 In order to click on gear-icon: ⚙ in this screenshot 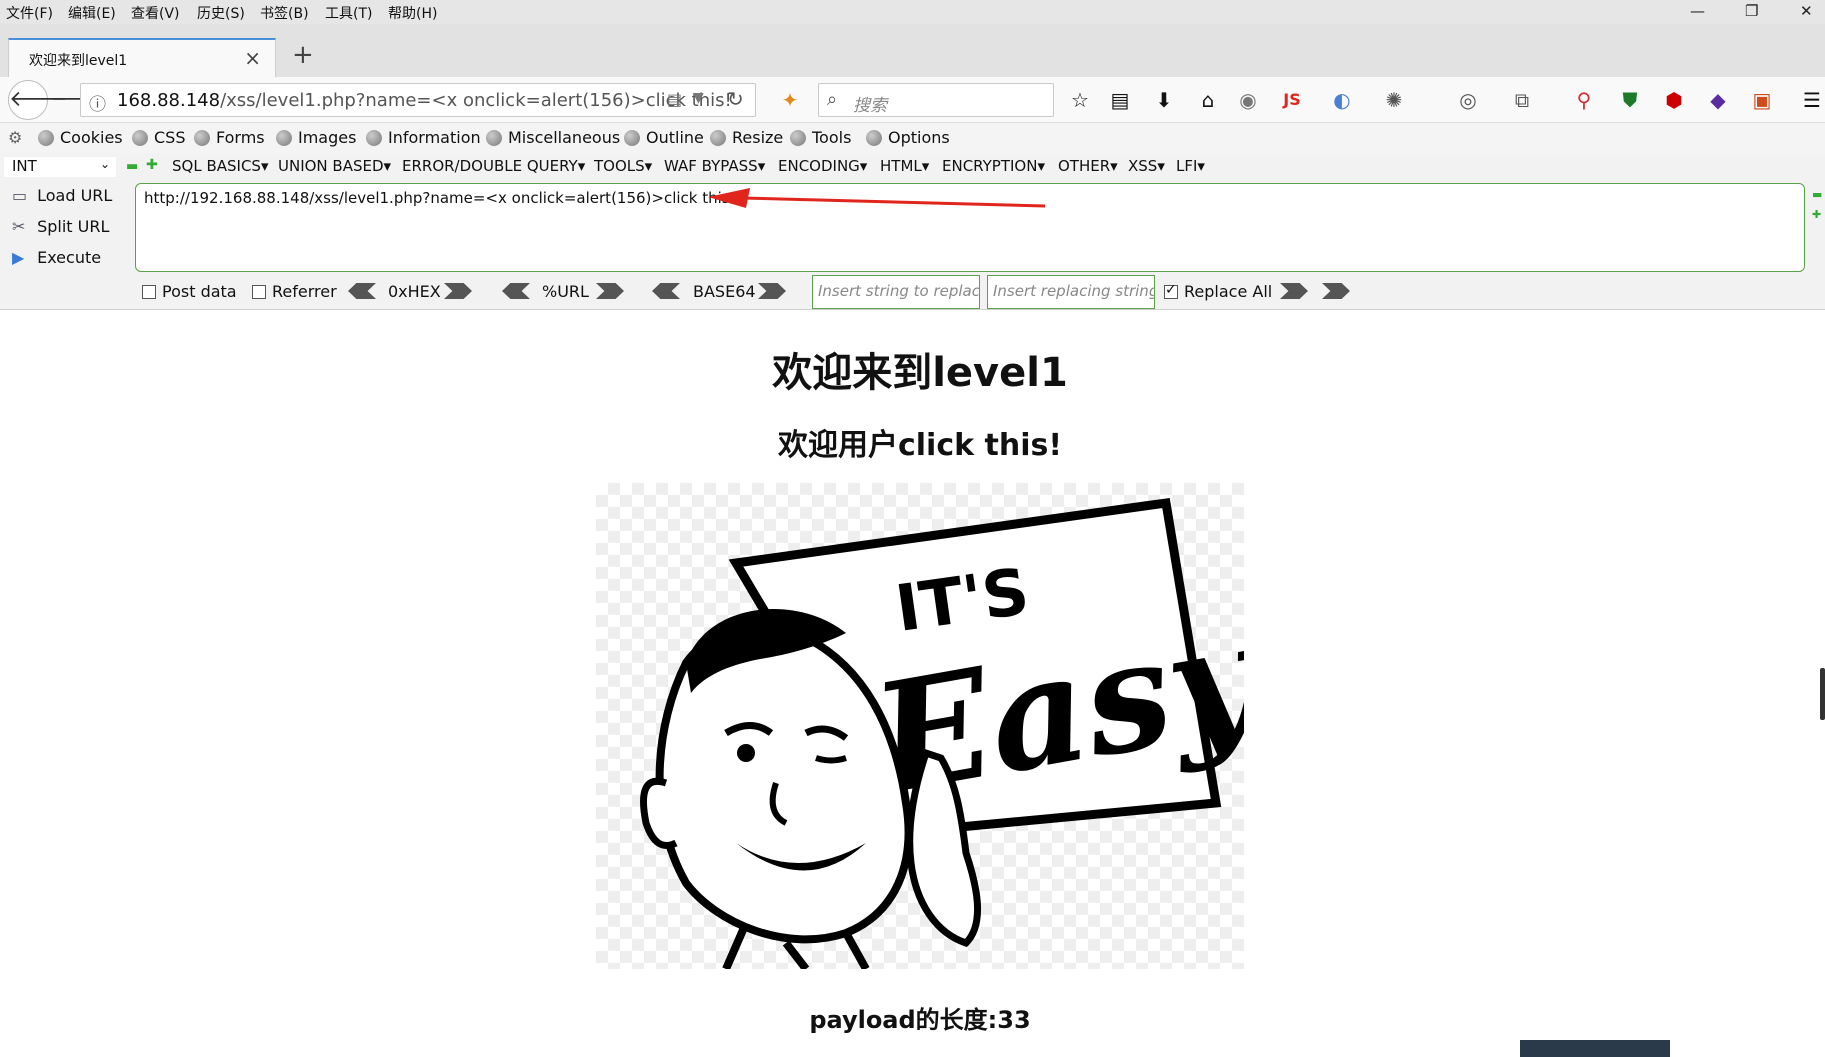, I will do `click(15, 137)`.